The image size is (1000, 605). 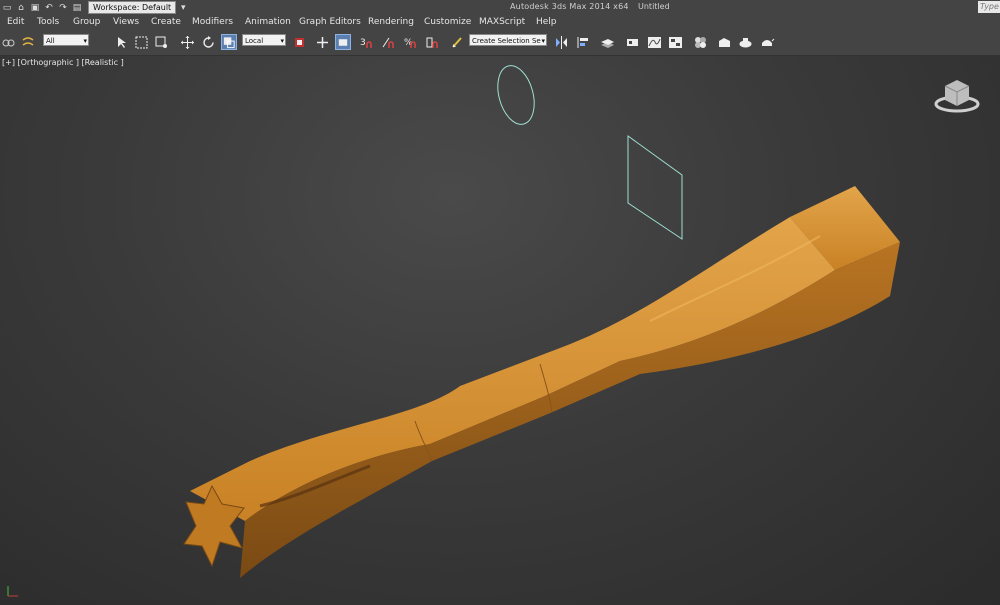 I want to click on menu-maxscript: MAXScript, so click(x=502, y=22).